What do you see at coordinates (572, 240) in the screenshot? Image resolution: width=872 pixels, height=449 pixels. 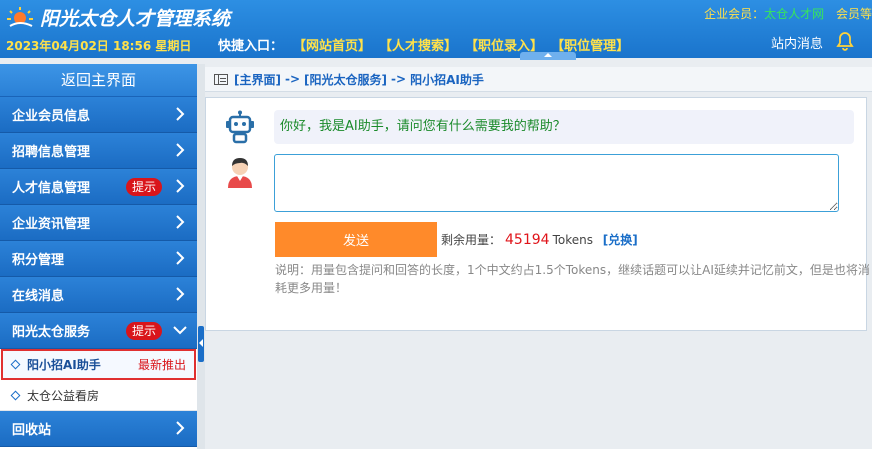 I see `tokens-unit: Tokens` at bounding box center [572, 240].